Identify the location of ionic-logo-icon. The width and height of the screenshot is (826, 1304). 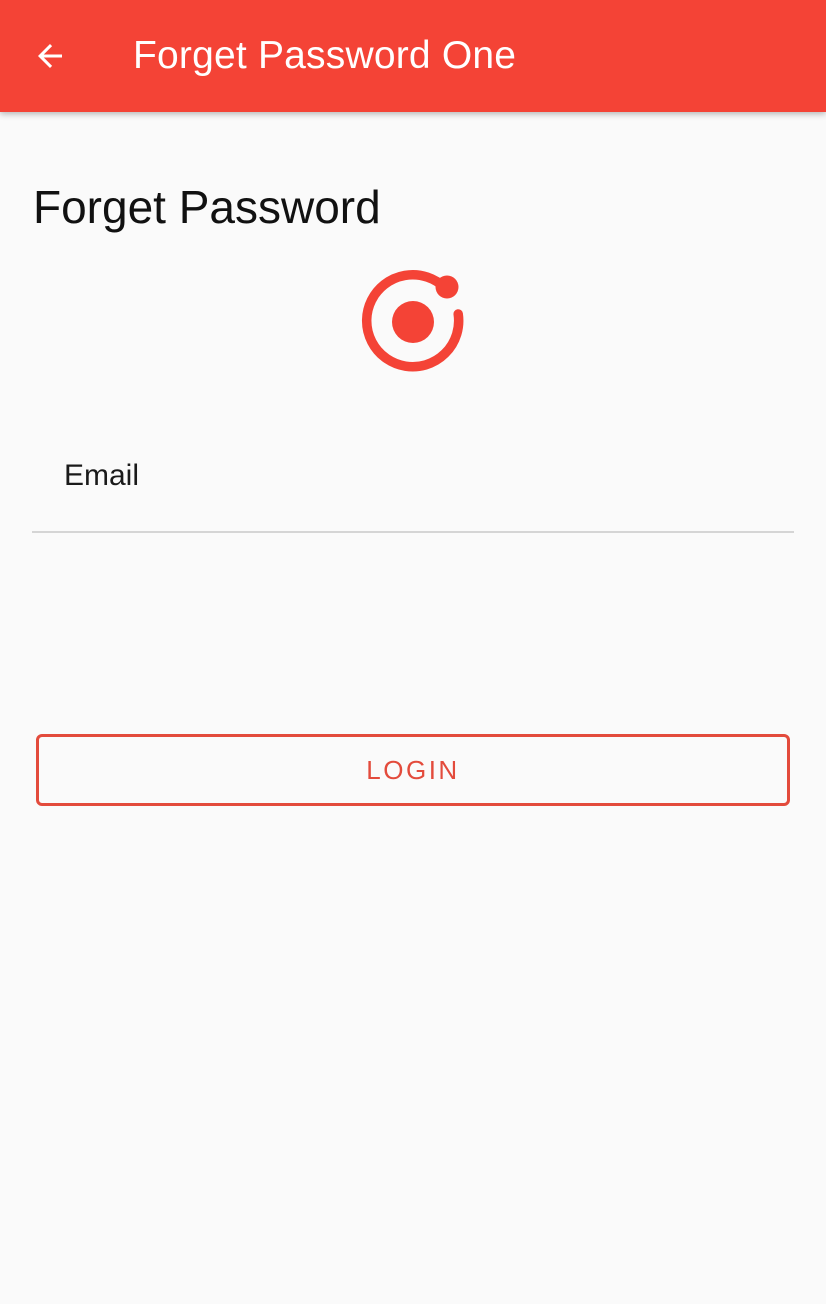
(413, 318).